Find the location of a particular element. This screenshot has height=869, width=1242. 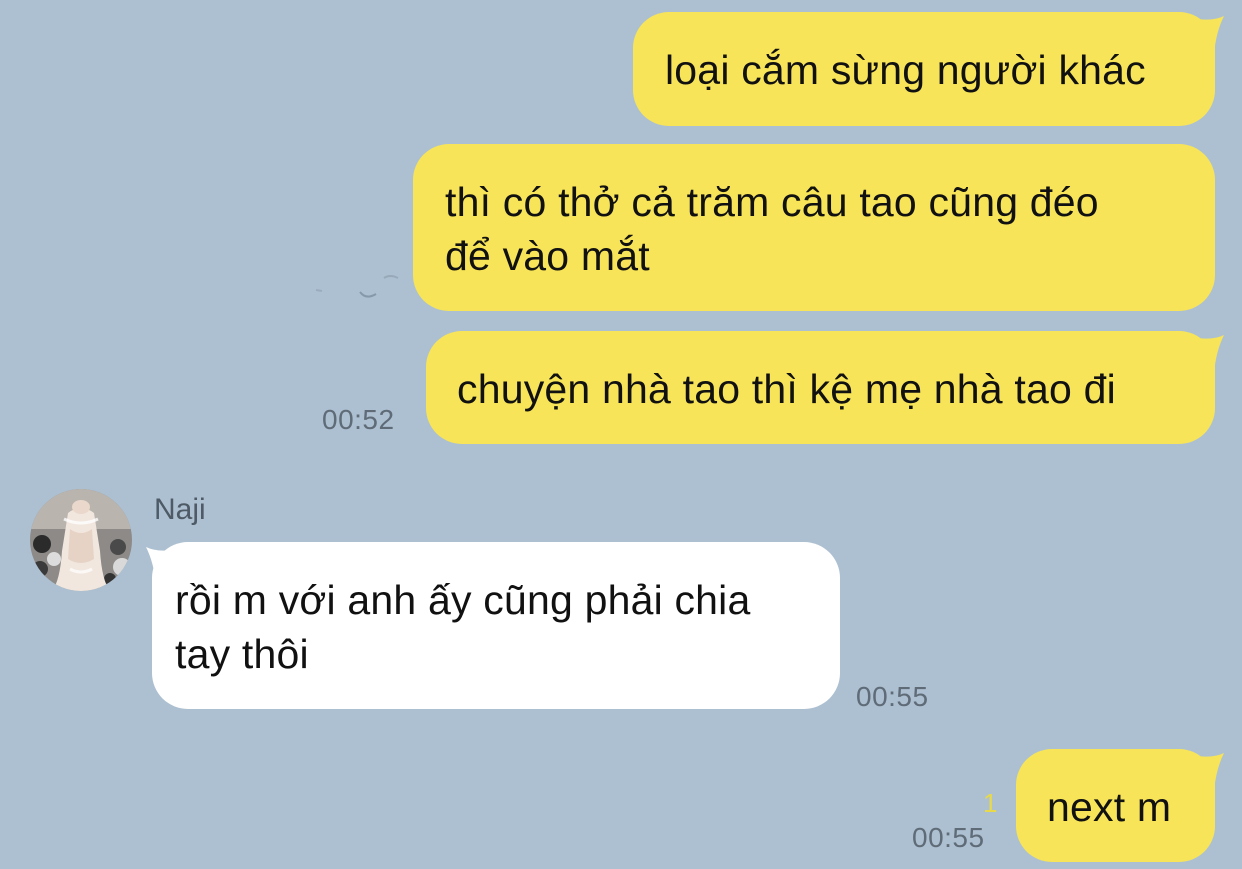

read-receipt-count: 1 is located at coordinates (990, 803).